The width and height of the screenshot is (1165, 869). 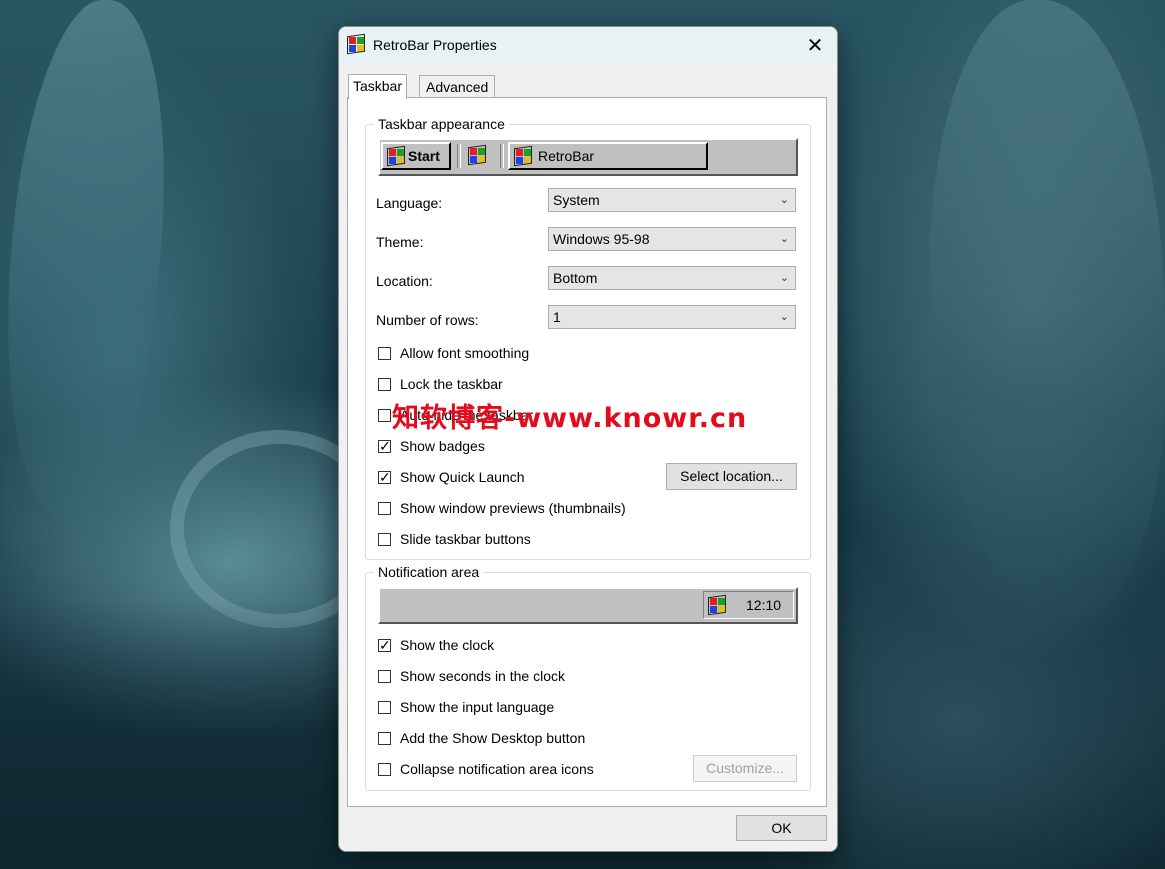 What do you see at coordinates (424, 156) in the screenshot?
I see `preview-start-label: Start` at bounding box center [424, 156].